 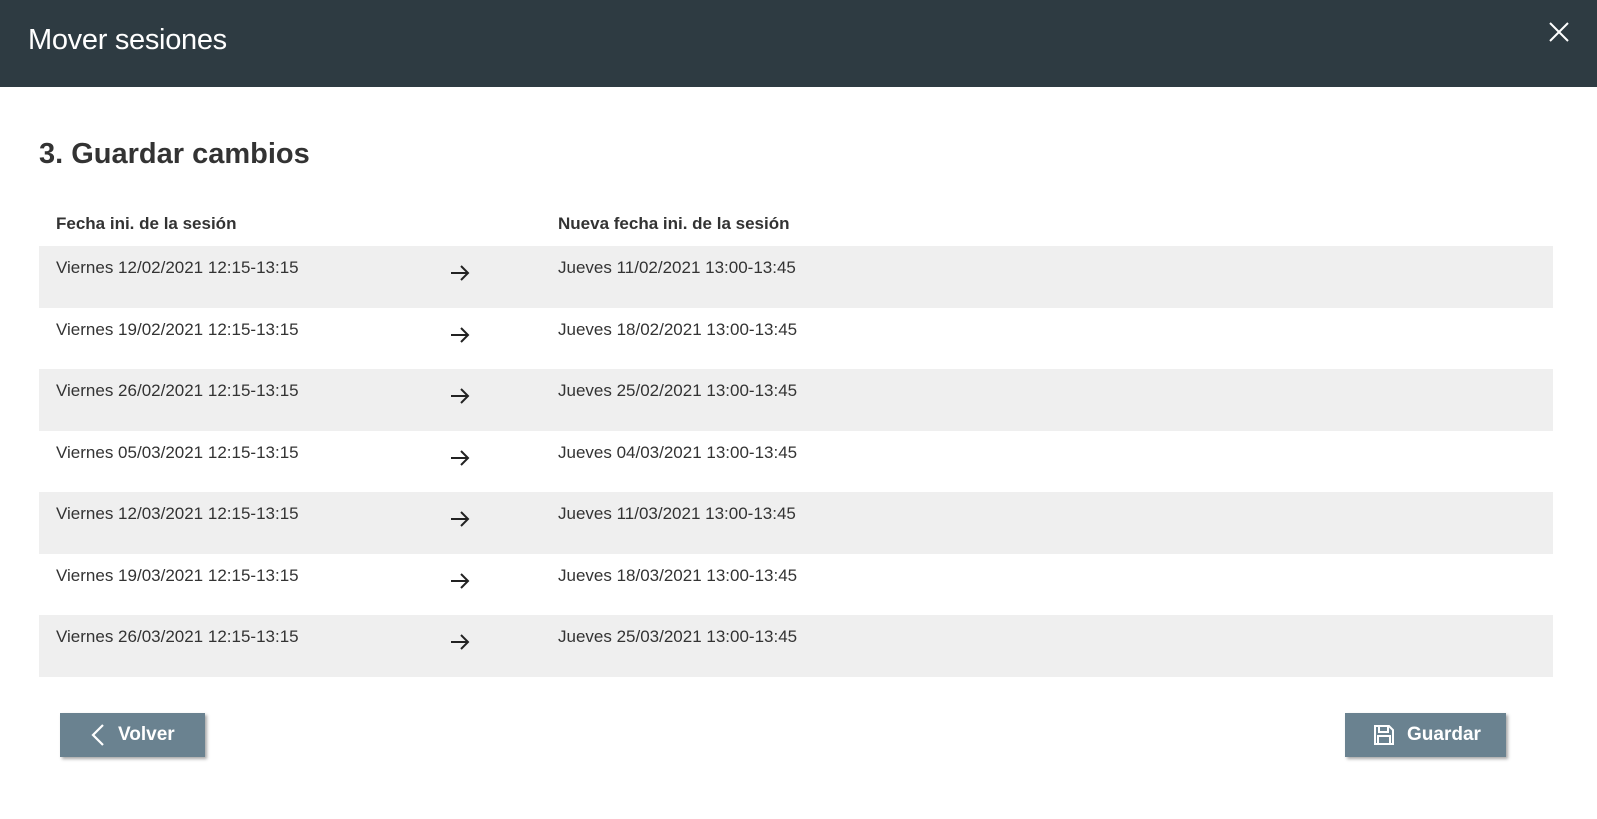 I want to click on original-date-cell: Viernes 12/02/2021 12:15-13:15, so click(x=177, y=267).